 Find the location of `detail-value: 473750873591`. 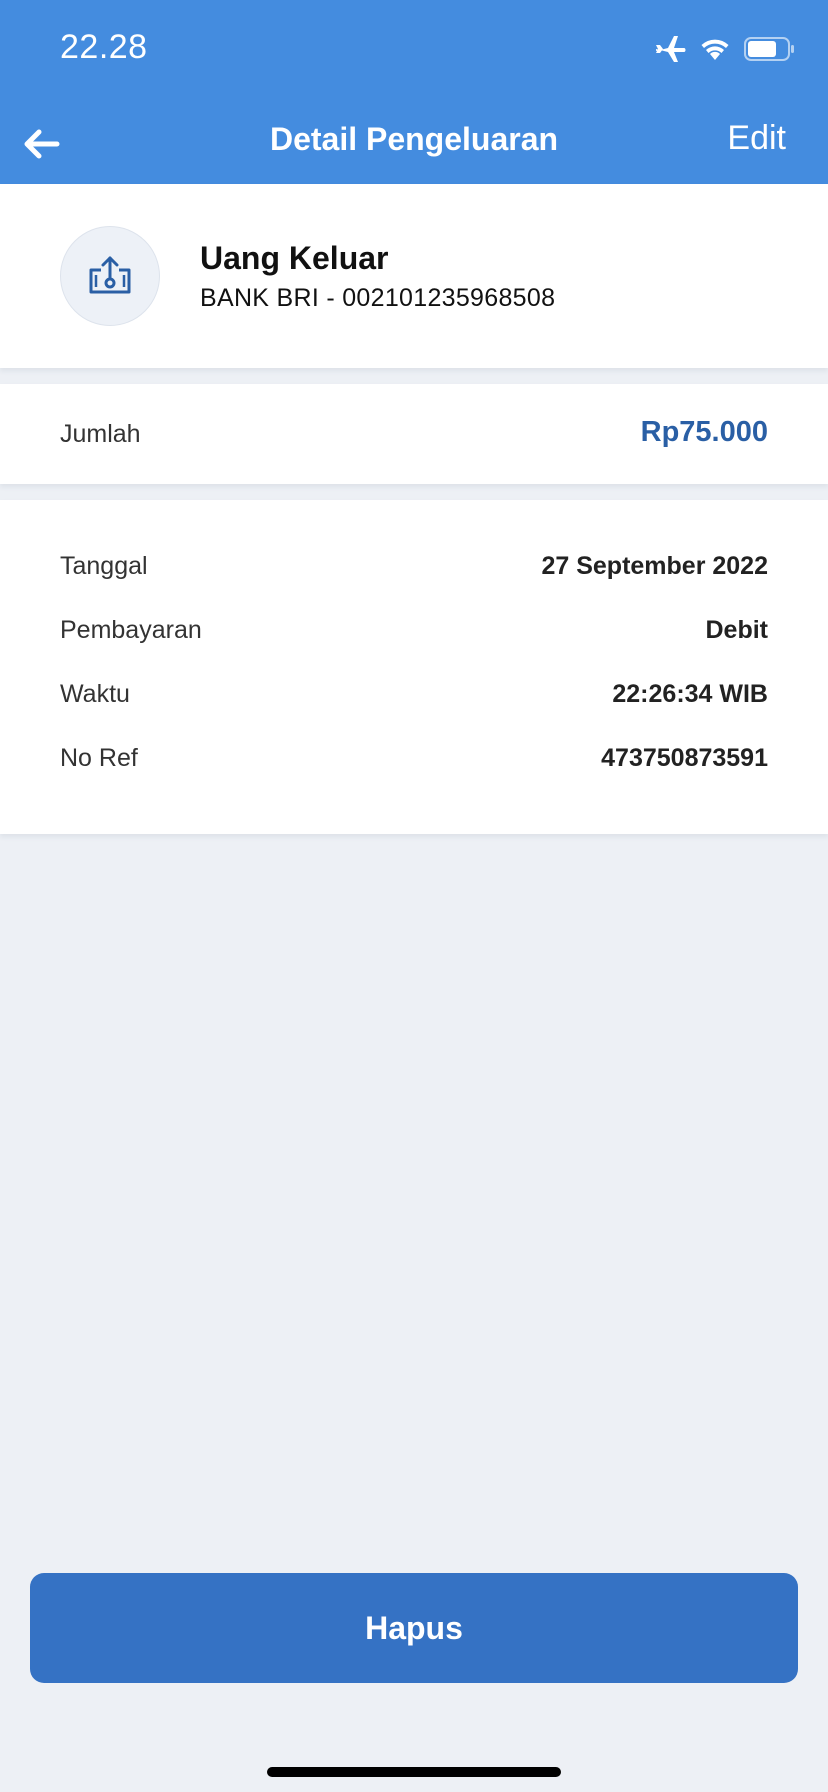

detail-value: 473750873591 is located at coordinates (684, 758).